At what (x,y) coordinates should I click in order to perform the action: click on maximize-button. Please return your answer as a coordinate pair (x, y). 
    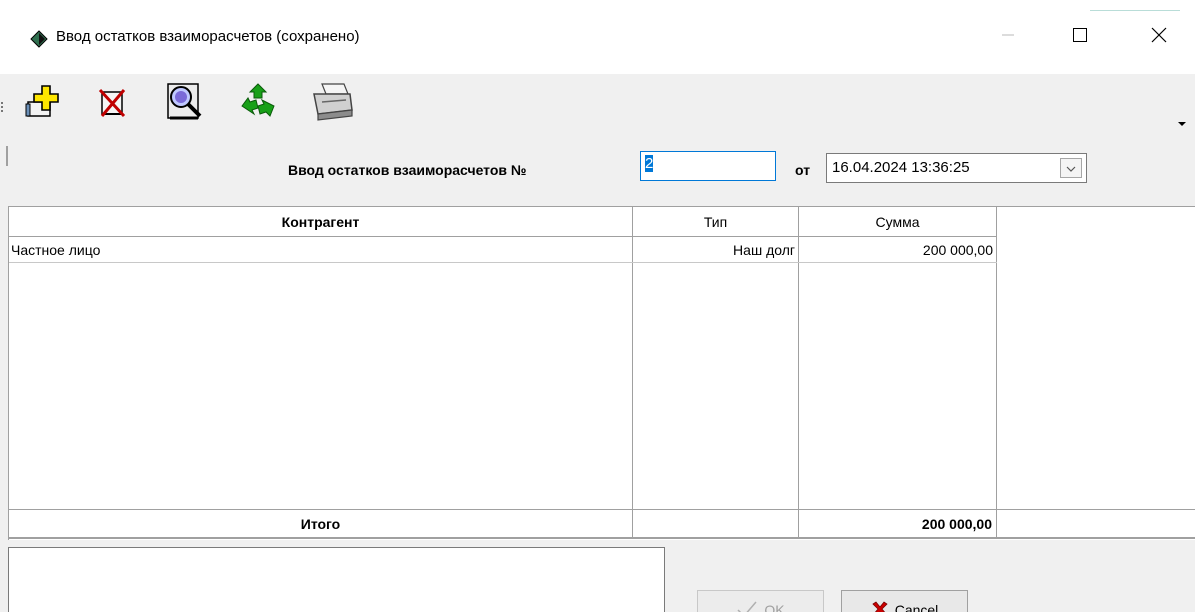
    Looking at the image, I should click on (1080, 37).